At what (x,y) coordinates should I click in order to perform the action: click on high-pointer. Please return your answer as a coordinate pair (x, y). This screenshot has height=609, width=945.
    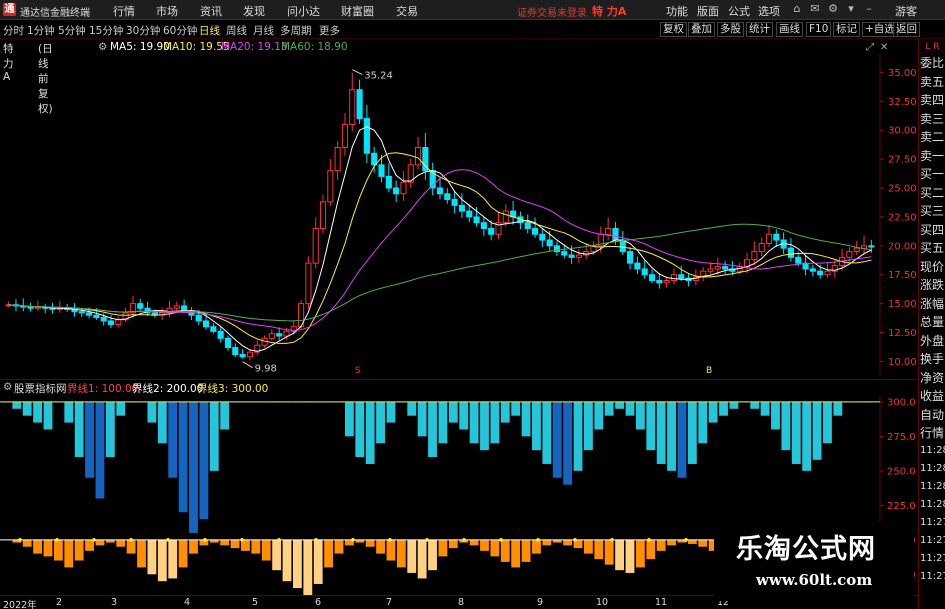
    Looking at the image, I should click on (357, 72).